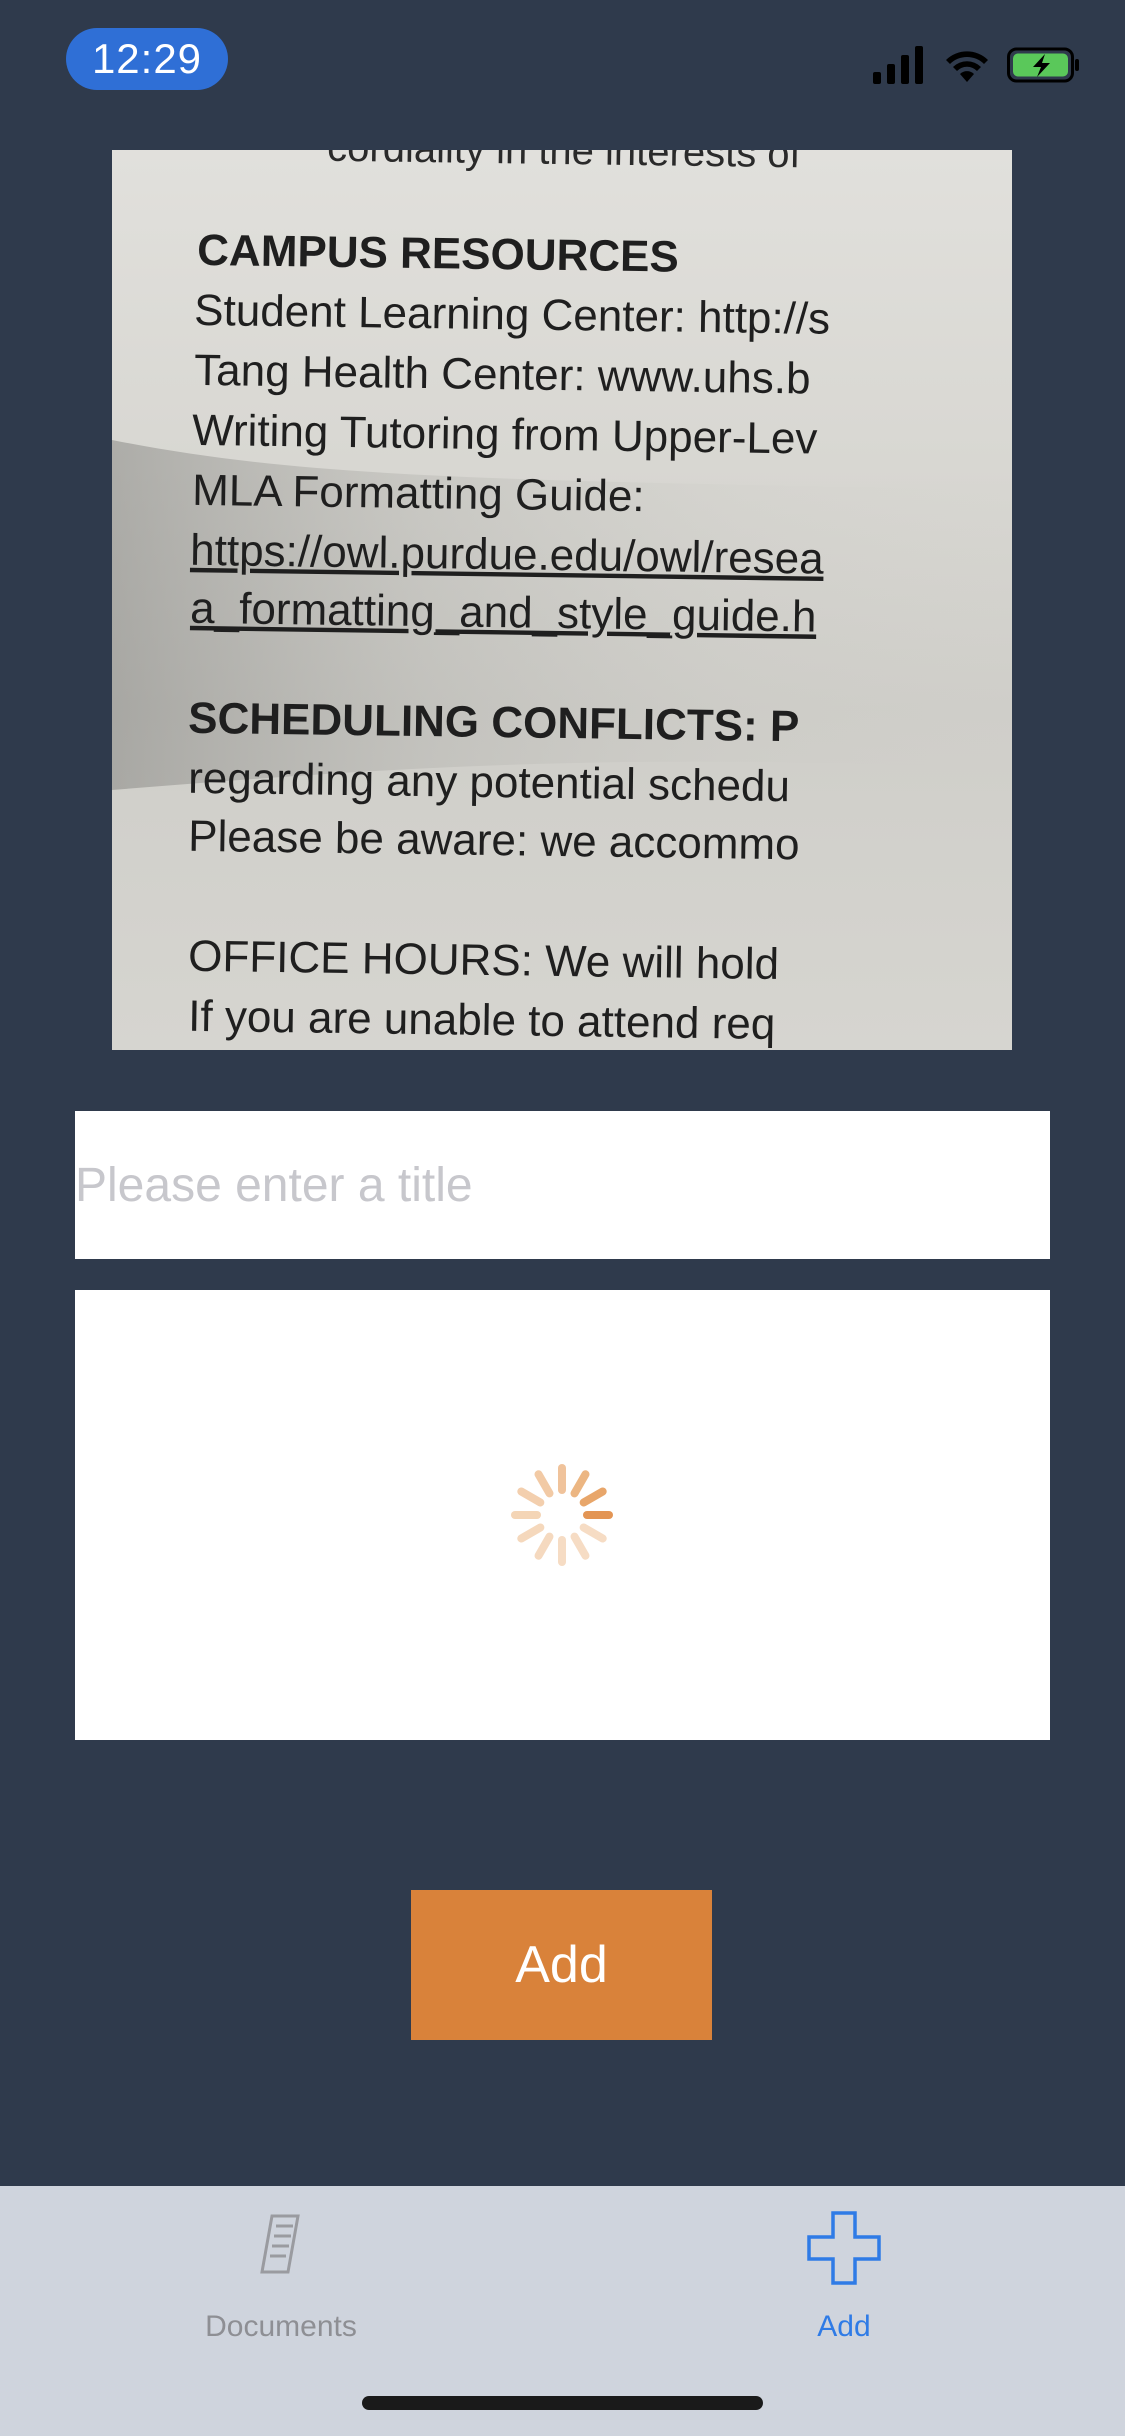 The image size is (1125, 2436). What do you see at coordinates (438, 254) in the screenshot?
I see `scan-line-1: CAMPUS RESOURCES` at bounding box center [438, 254].